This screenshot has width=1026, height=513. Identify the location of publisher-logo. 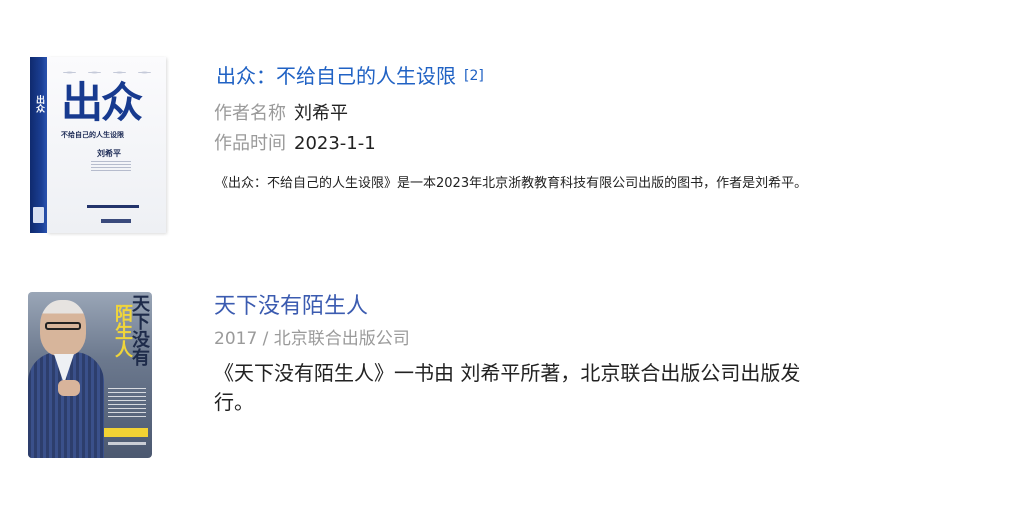
(38, 215).